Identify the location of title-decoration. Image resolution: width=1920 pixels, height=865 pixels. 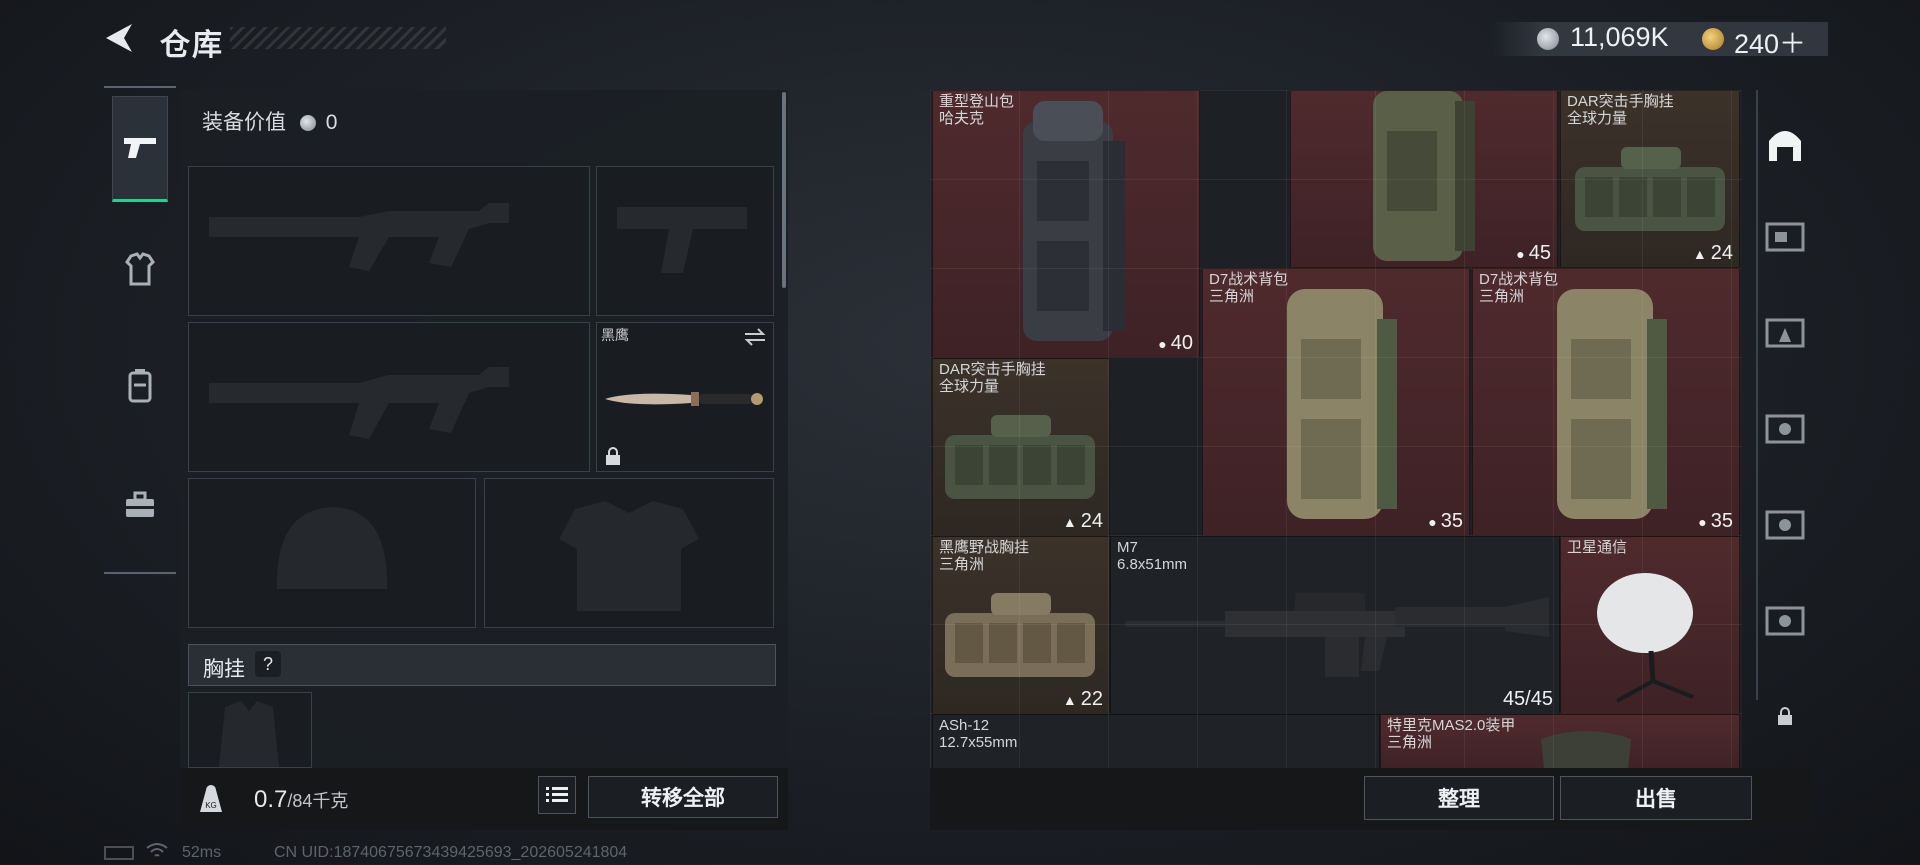
(338, 38).